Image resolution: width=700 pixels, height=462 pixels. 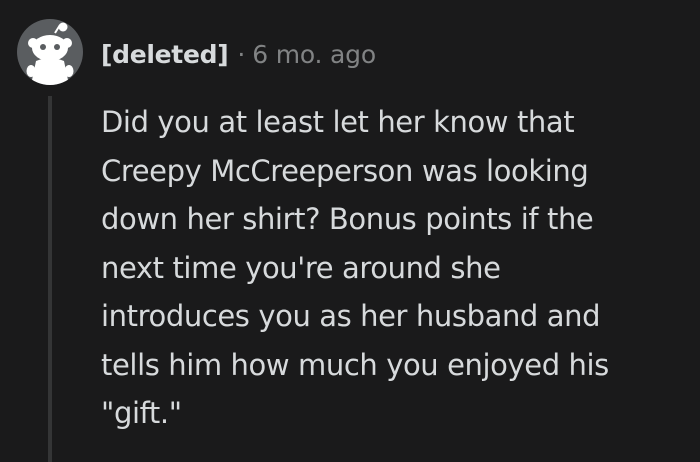 What do you see at coordinates (338, 122) in the screenshot?
I see `comment-body-line: Did you at least let her know that` at bounding box center [338, 122].